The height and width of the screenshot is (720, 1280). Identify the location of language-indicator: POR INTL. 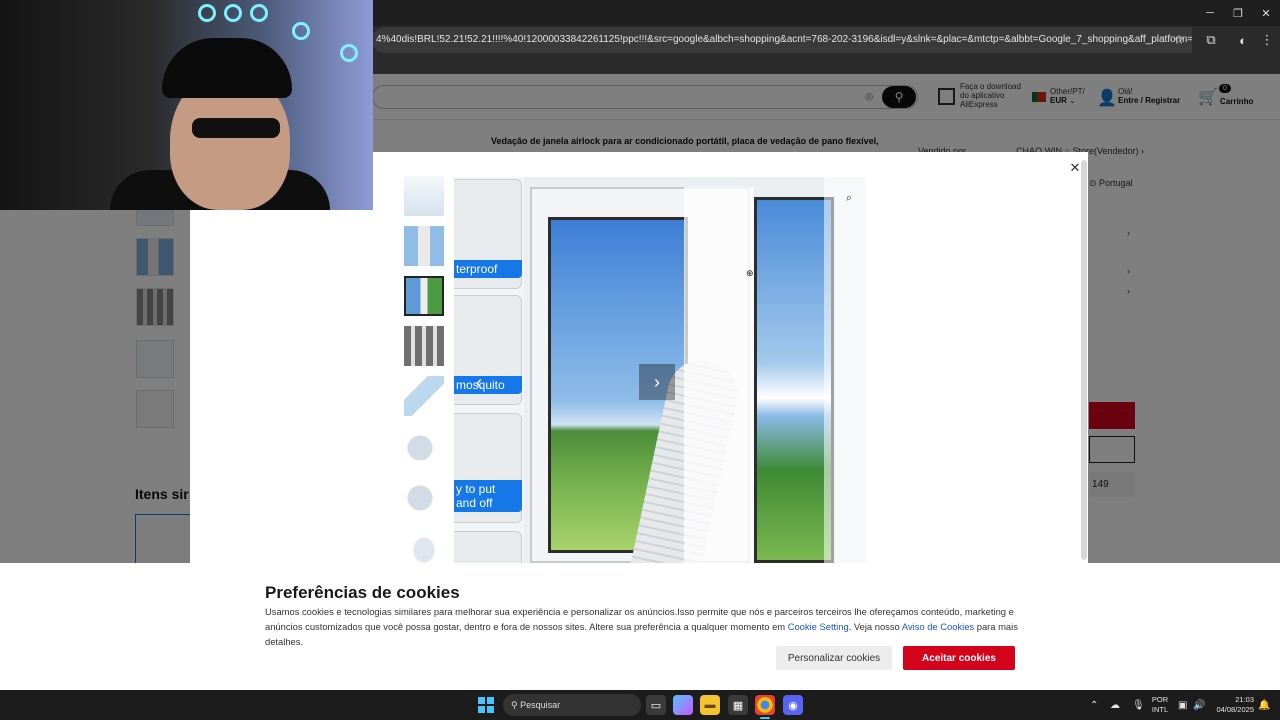
(1160, 705).